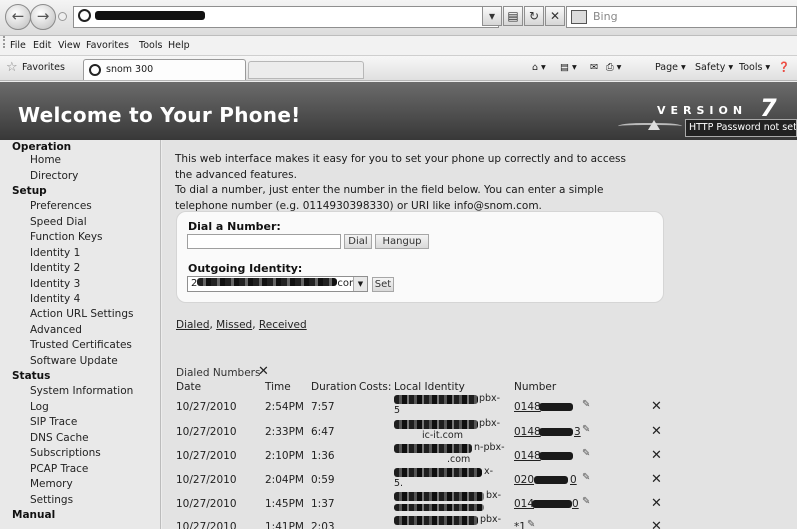 The height and width of the screenshot is (529, 797). Describe the element at coordinates (784, 67) in the screenshot. I see `help-icon: ❓` at that location.